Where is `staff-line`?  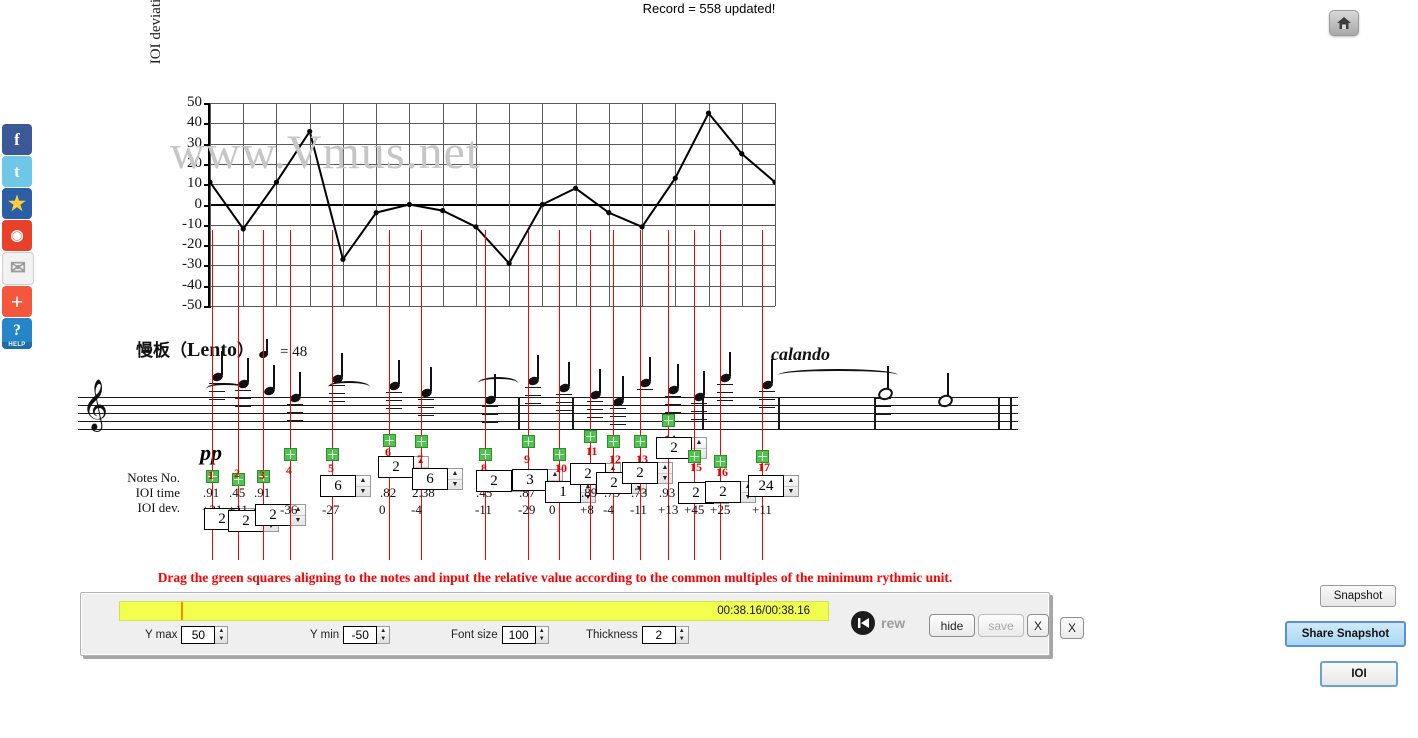 staff-line is located at coordinates (548, 429).